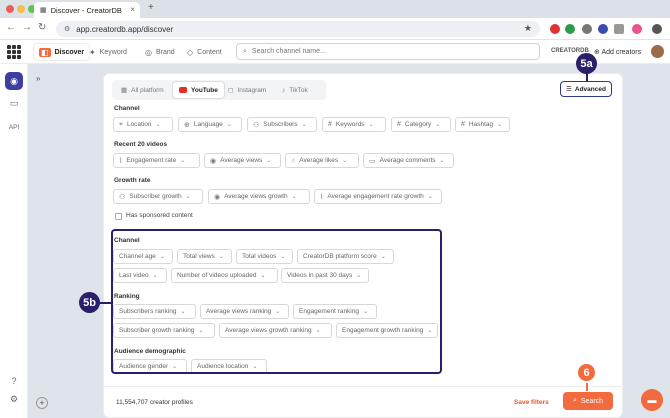 The width and height of the screenshot is (670, 418). I want to click on save-filters-button: Save filters, so click(531, 402).